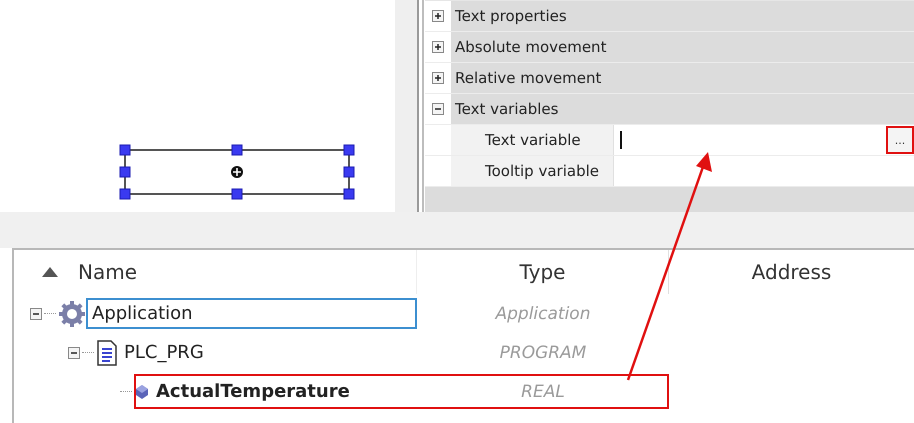  Describe the element at coordinates (237, 172) in the screenshot. I see `selected-rectangle-drawing` at that location.